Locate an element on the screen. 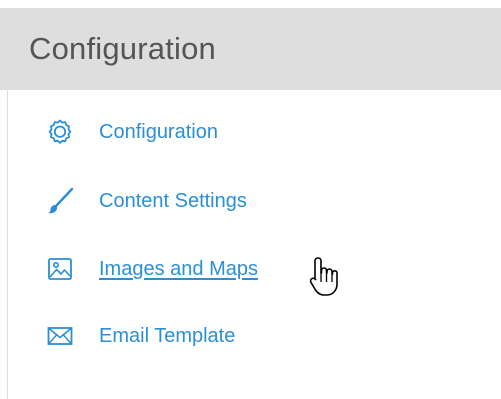 This screenshot has height=399, width=501. menu-item-label: Email Template is located at coordinates (167, 336).